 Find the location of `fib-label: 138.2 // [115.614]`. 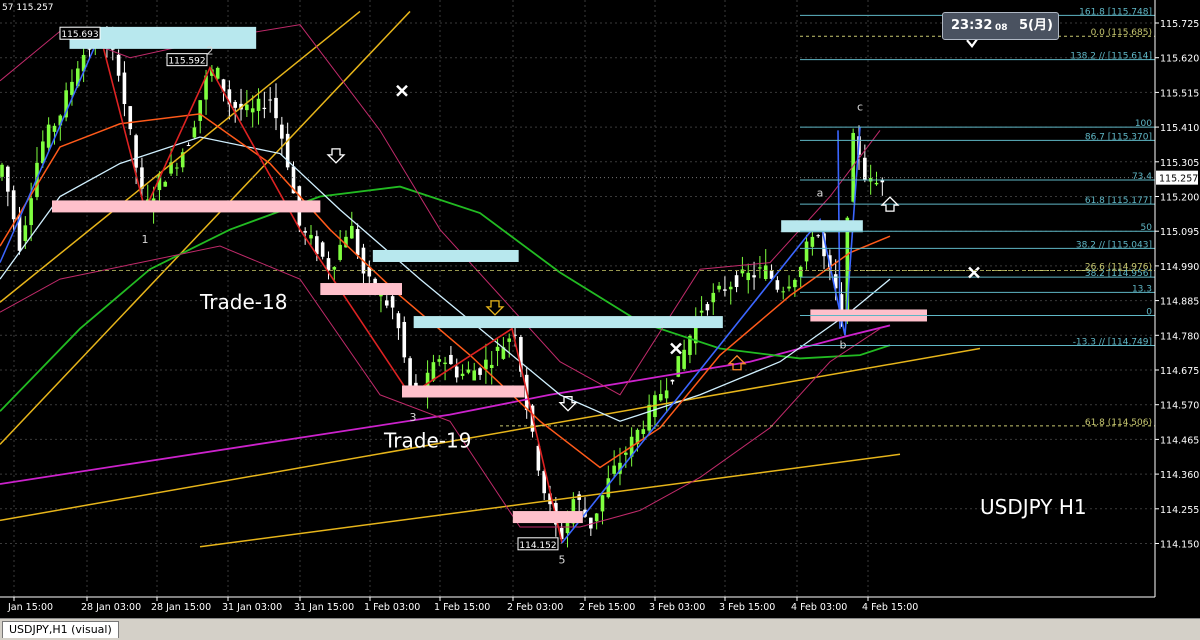

fib-label: 138.2 // [115.614] is located at coordinates (1111, 57).